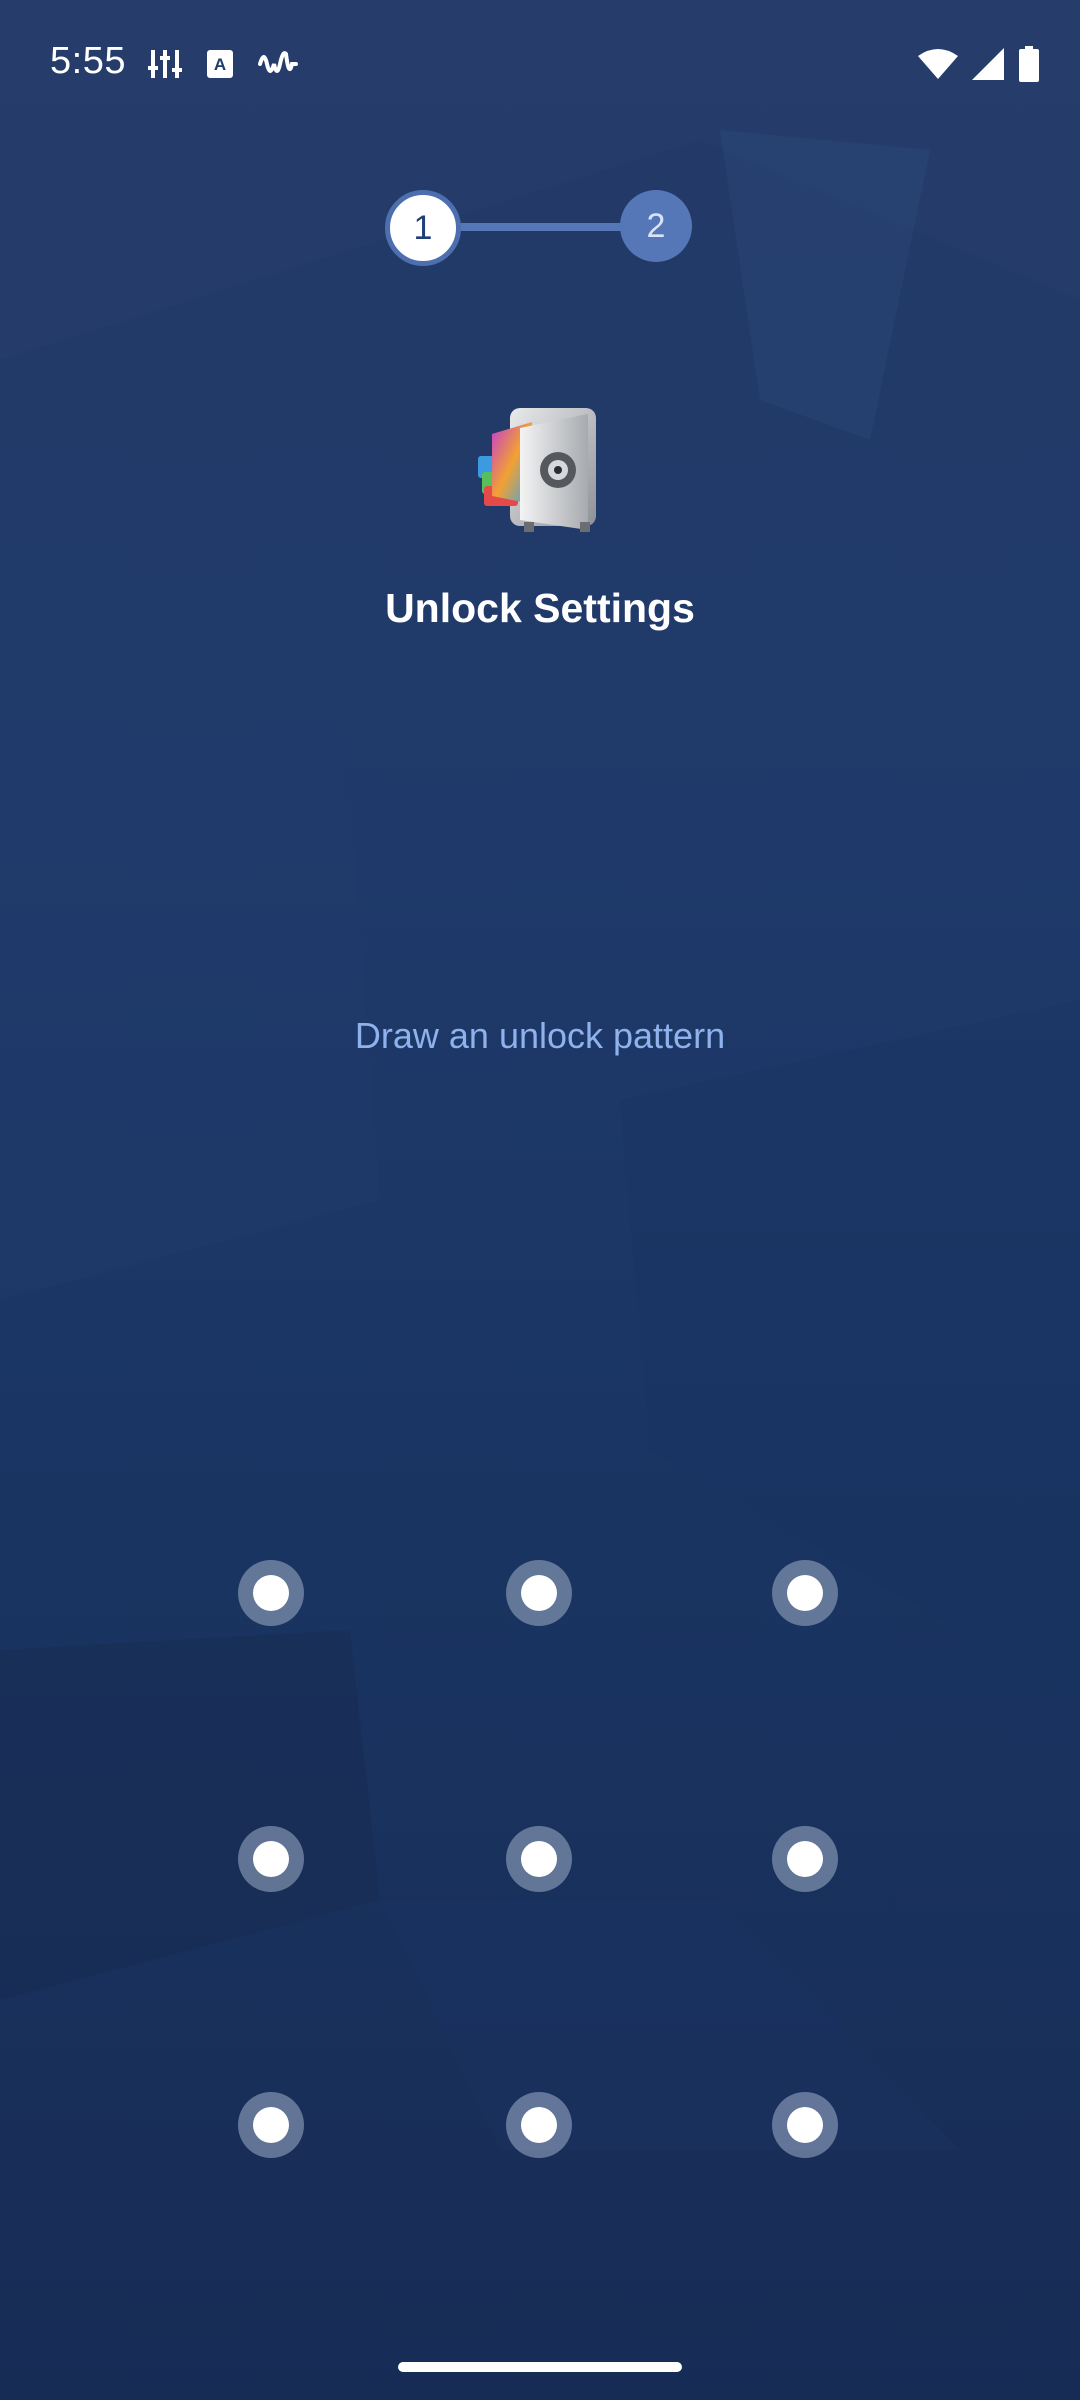 The image size is (1080, 2400). Describe the element at coordinates (656, 226) in the screenshot. I see `step-2: 2` at that location.